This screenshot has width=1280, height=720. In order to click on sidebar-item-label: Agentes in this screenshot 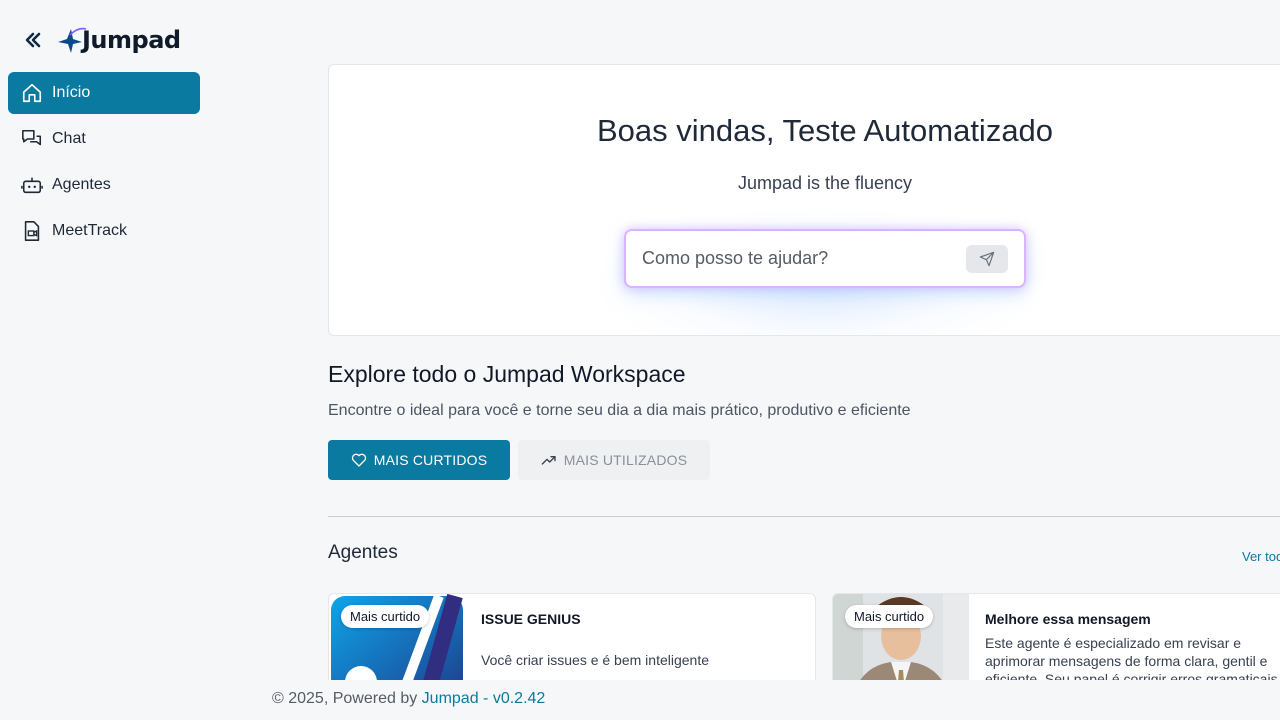, I will do `click(81, 184)`.